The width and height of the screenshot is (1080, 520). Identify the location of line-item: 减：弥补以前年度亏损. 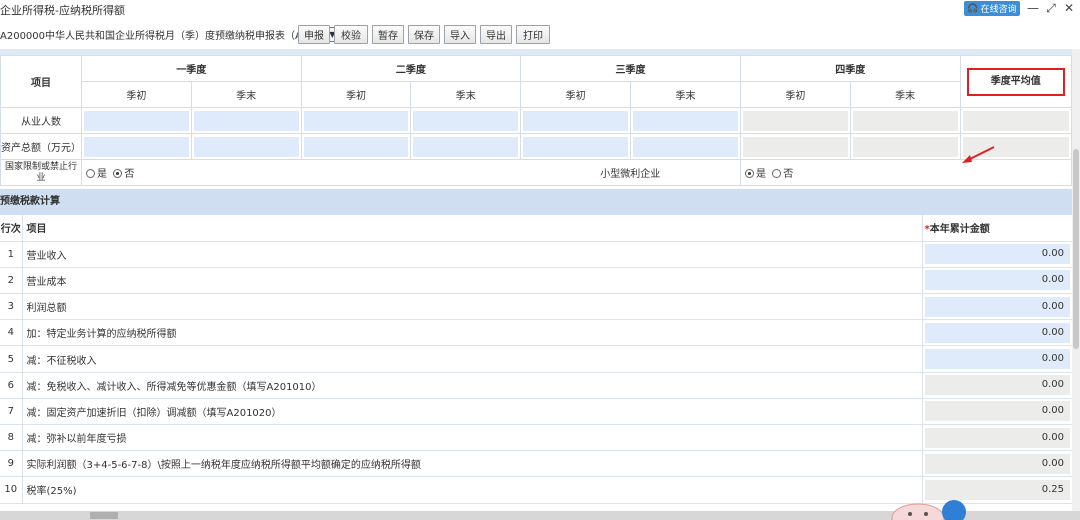
(472, 438).